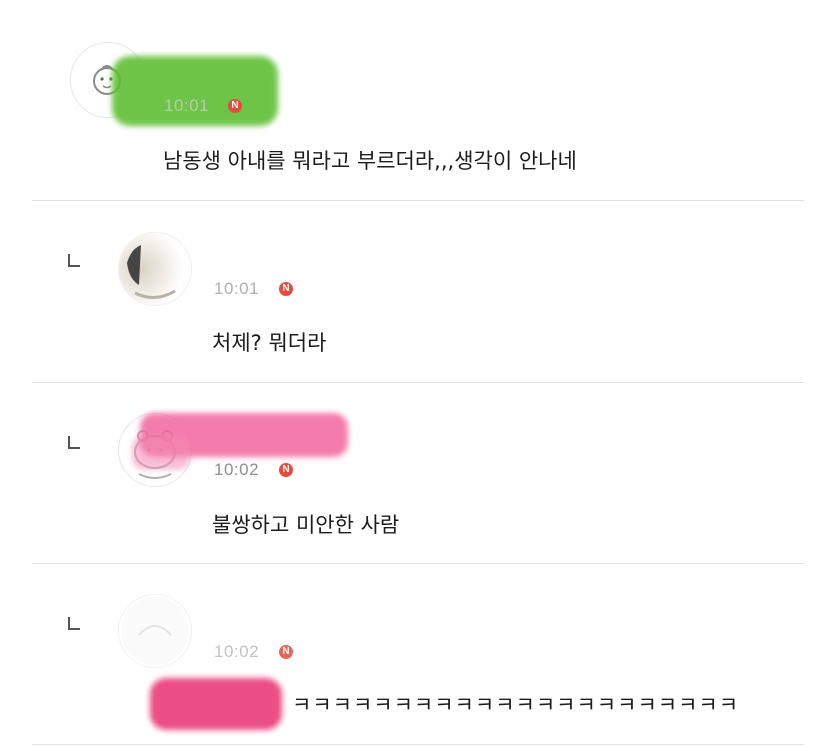  Describe the element at coordinates (269, 343) in the screenshot. I see `comment-text: 처제? 뭐더라` at that location.